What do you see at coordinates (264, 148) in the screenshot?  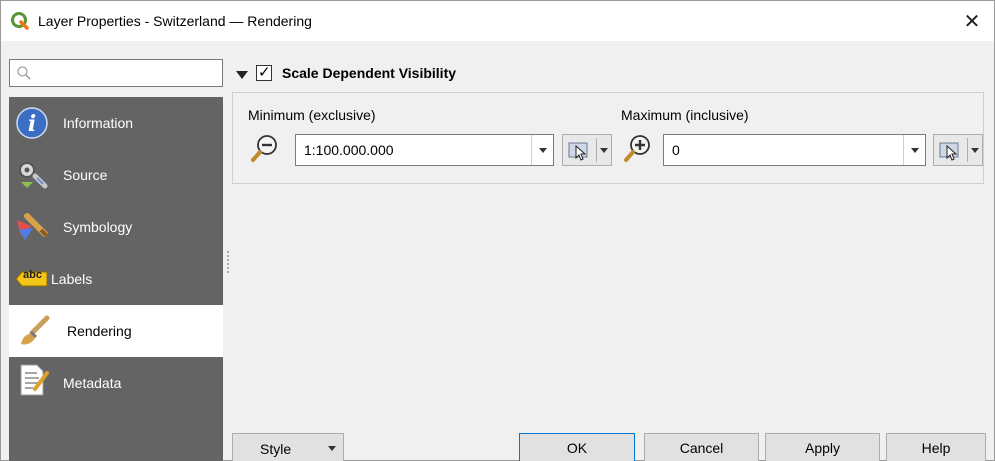 I see `zoom-out-icon` at bounding box center [264, 148].